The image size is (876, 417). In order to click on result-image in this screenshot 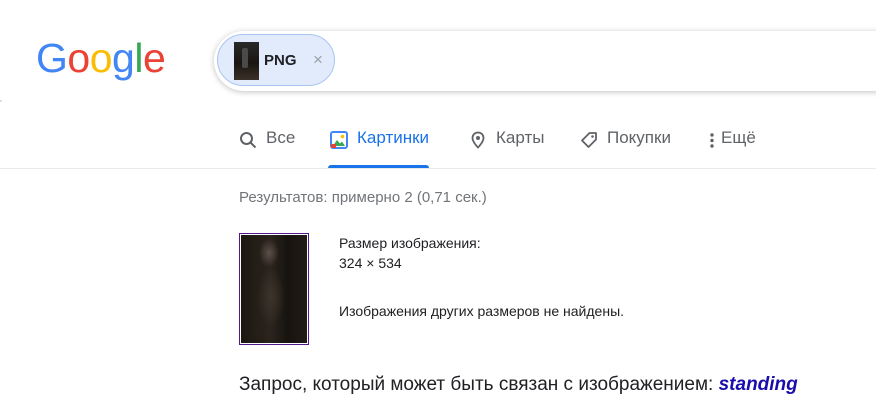, I will do `click(274, 289)`.